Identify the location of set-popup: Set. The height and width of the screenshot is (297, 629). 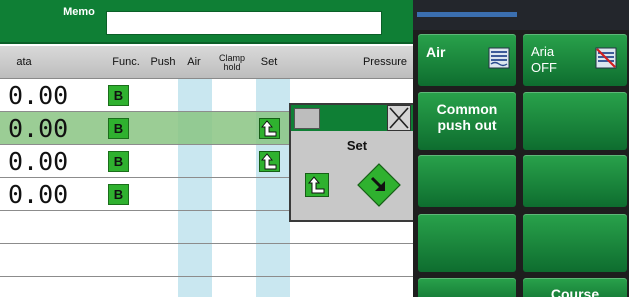
(352, 162).